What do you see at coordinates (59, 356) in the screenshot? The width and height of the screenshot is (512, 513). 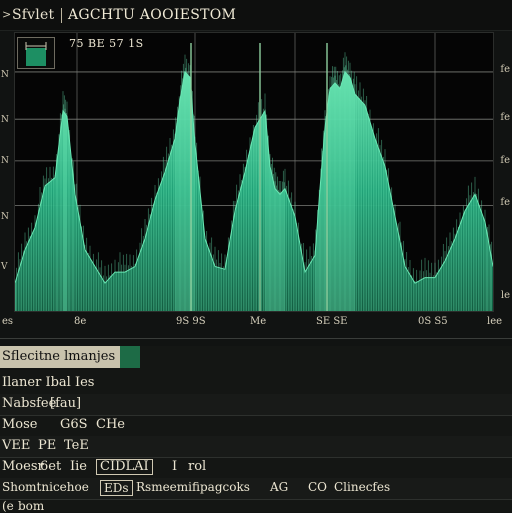 I see `panel-header-label: Sflecitne lmanjes` at bounding box center [59, 356].